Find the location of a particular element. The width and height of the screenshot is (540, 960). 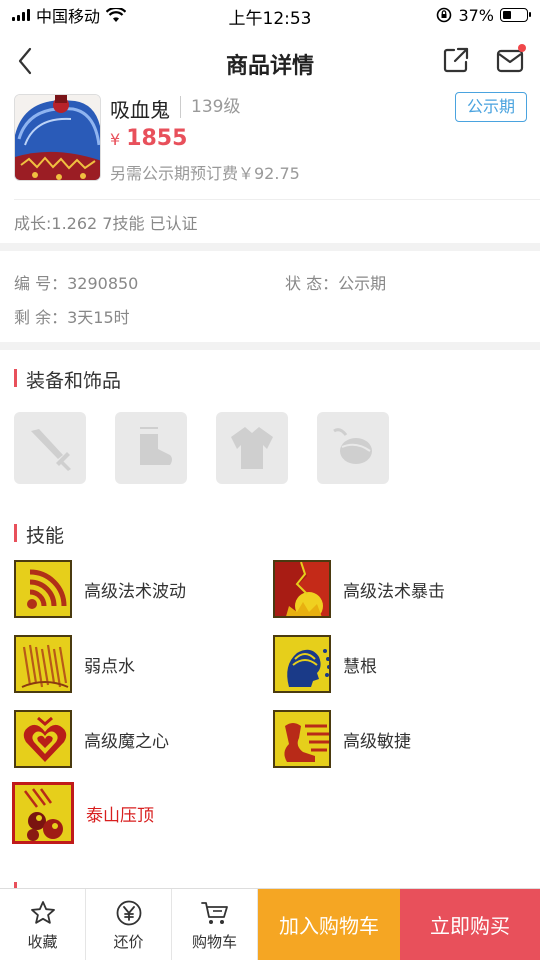

cart-label: 购物车 is located at coordinates (214, 941).